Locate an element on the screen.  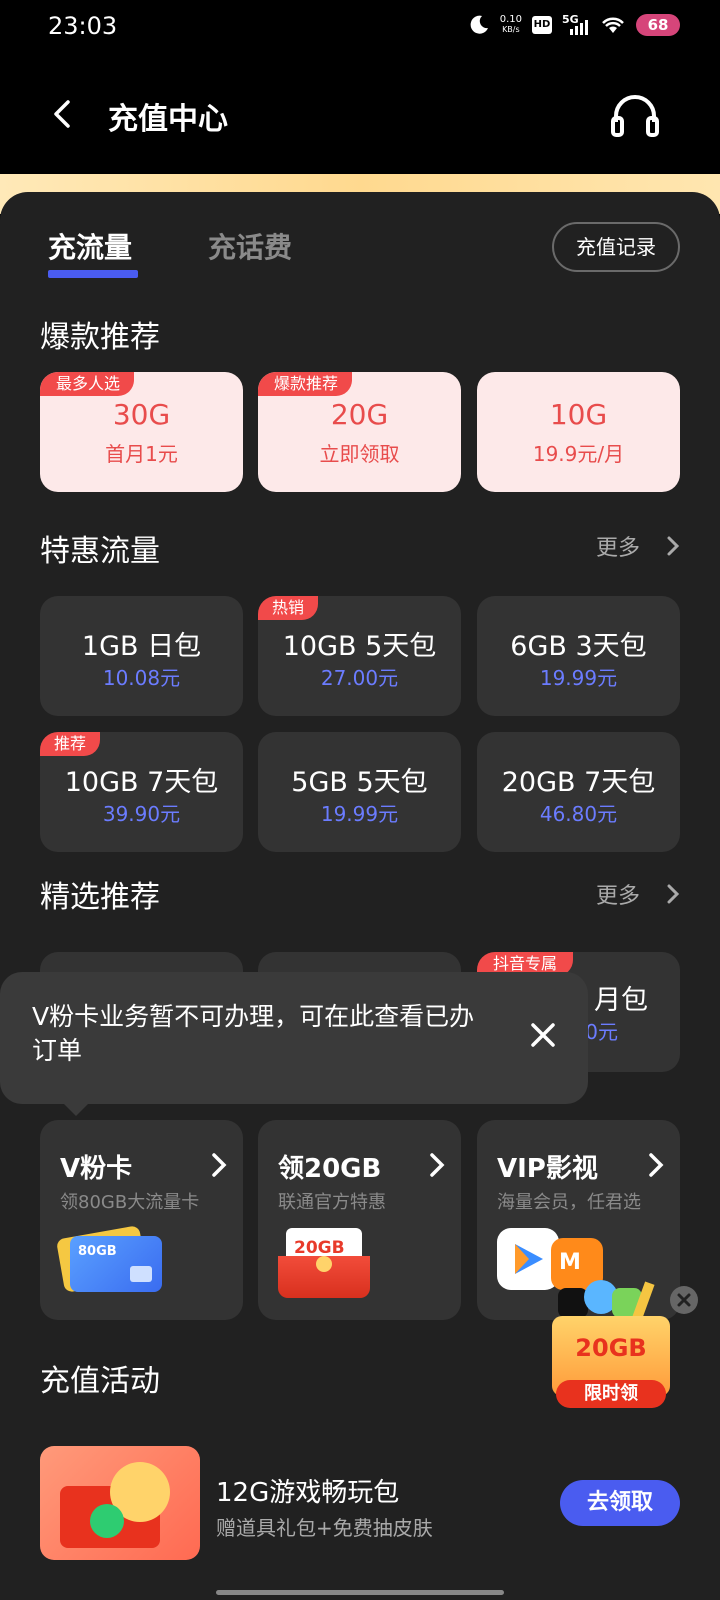
hot-card-badge: 最多人选 is located at coordinates (87, 384).